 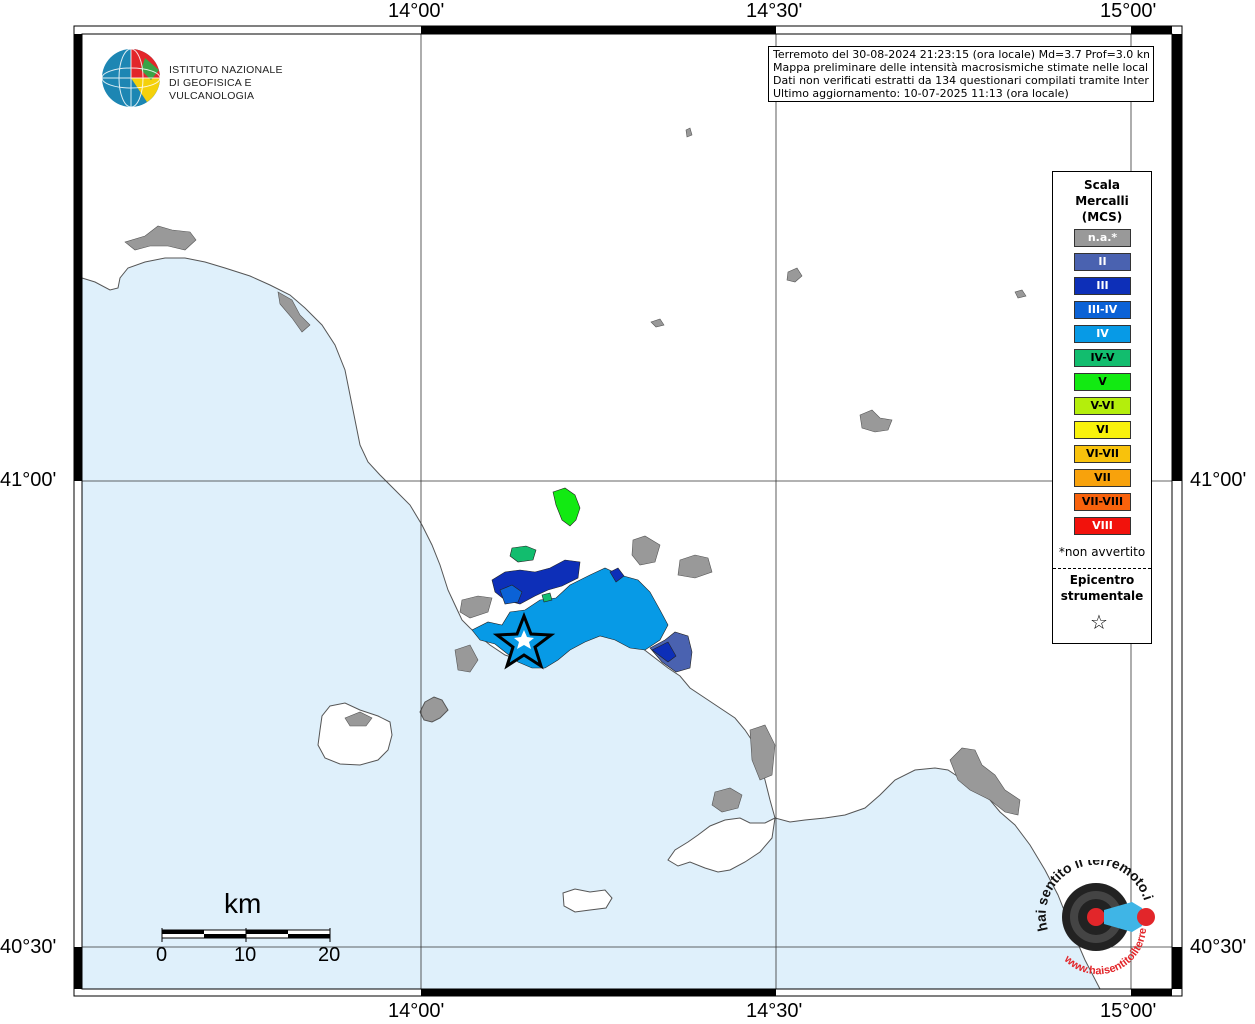 I want to click on lon-label-bottom-15-00: 15°00', so click(x=1128, y=1011).